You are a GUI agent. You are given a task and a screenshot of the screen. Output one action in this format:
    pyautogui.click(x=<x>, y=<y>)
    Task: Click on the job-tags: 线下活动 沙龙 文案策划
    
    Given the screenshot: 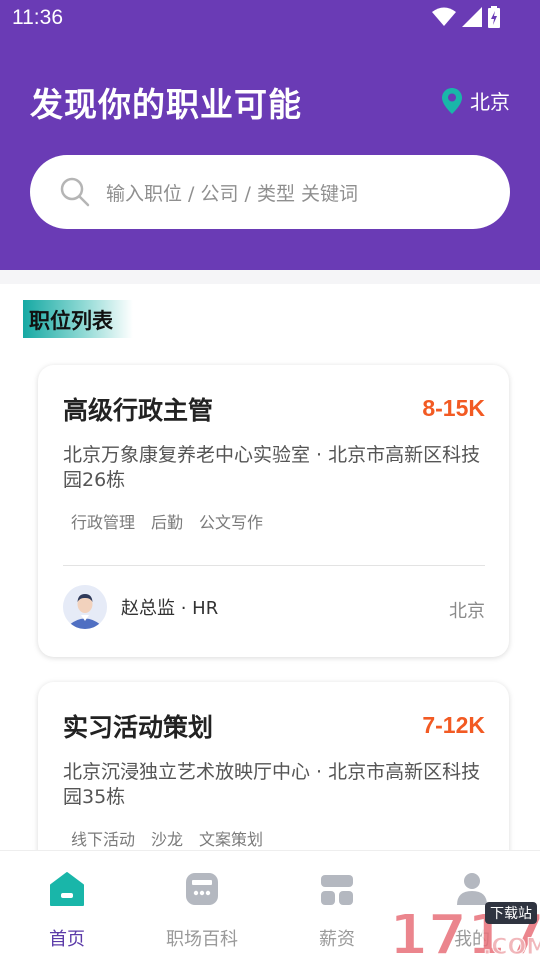 What is the action you would take?
    pyautogui.click(x=167, y=838)
    